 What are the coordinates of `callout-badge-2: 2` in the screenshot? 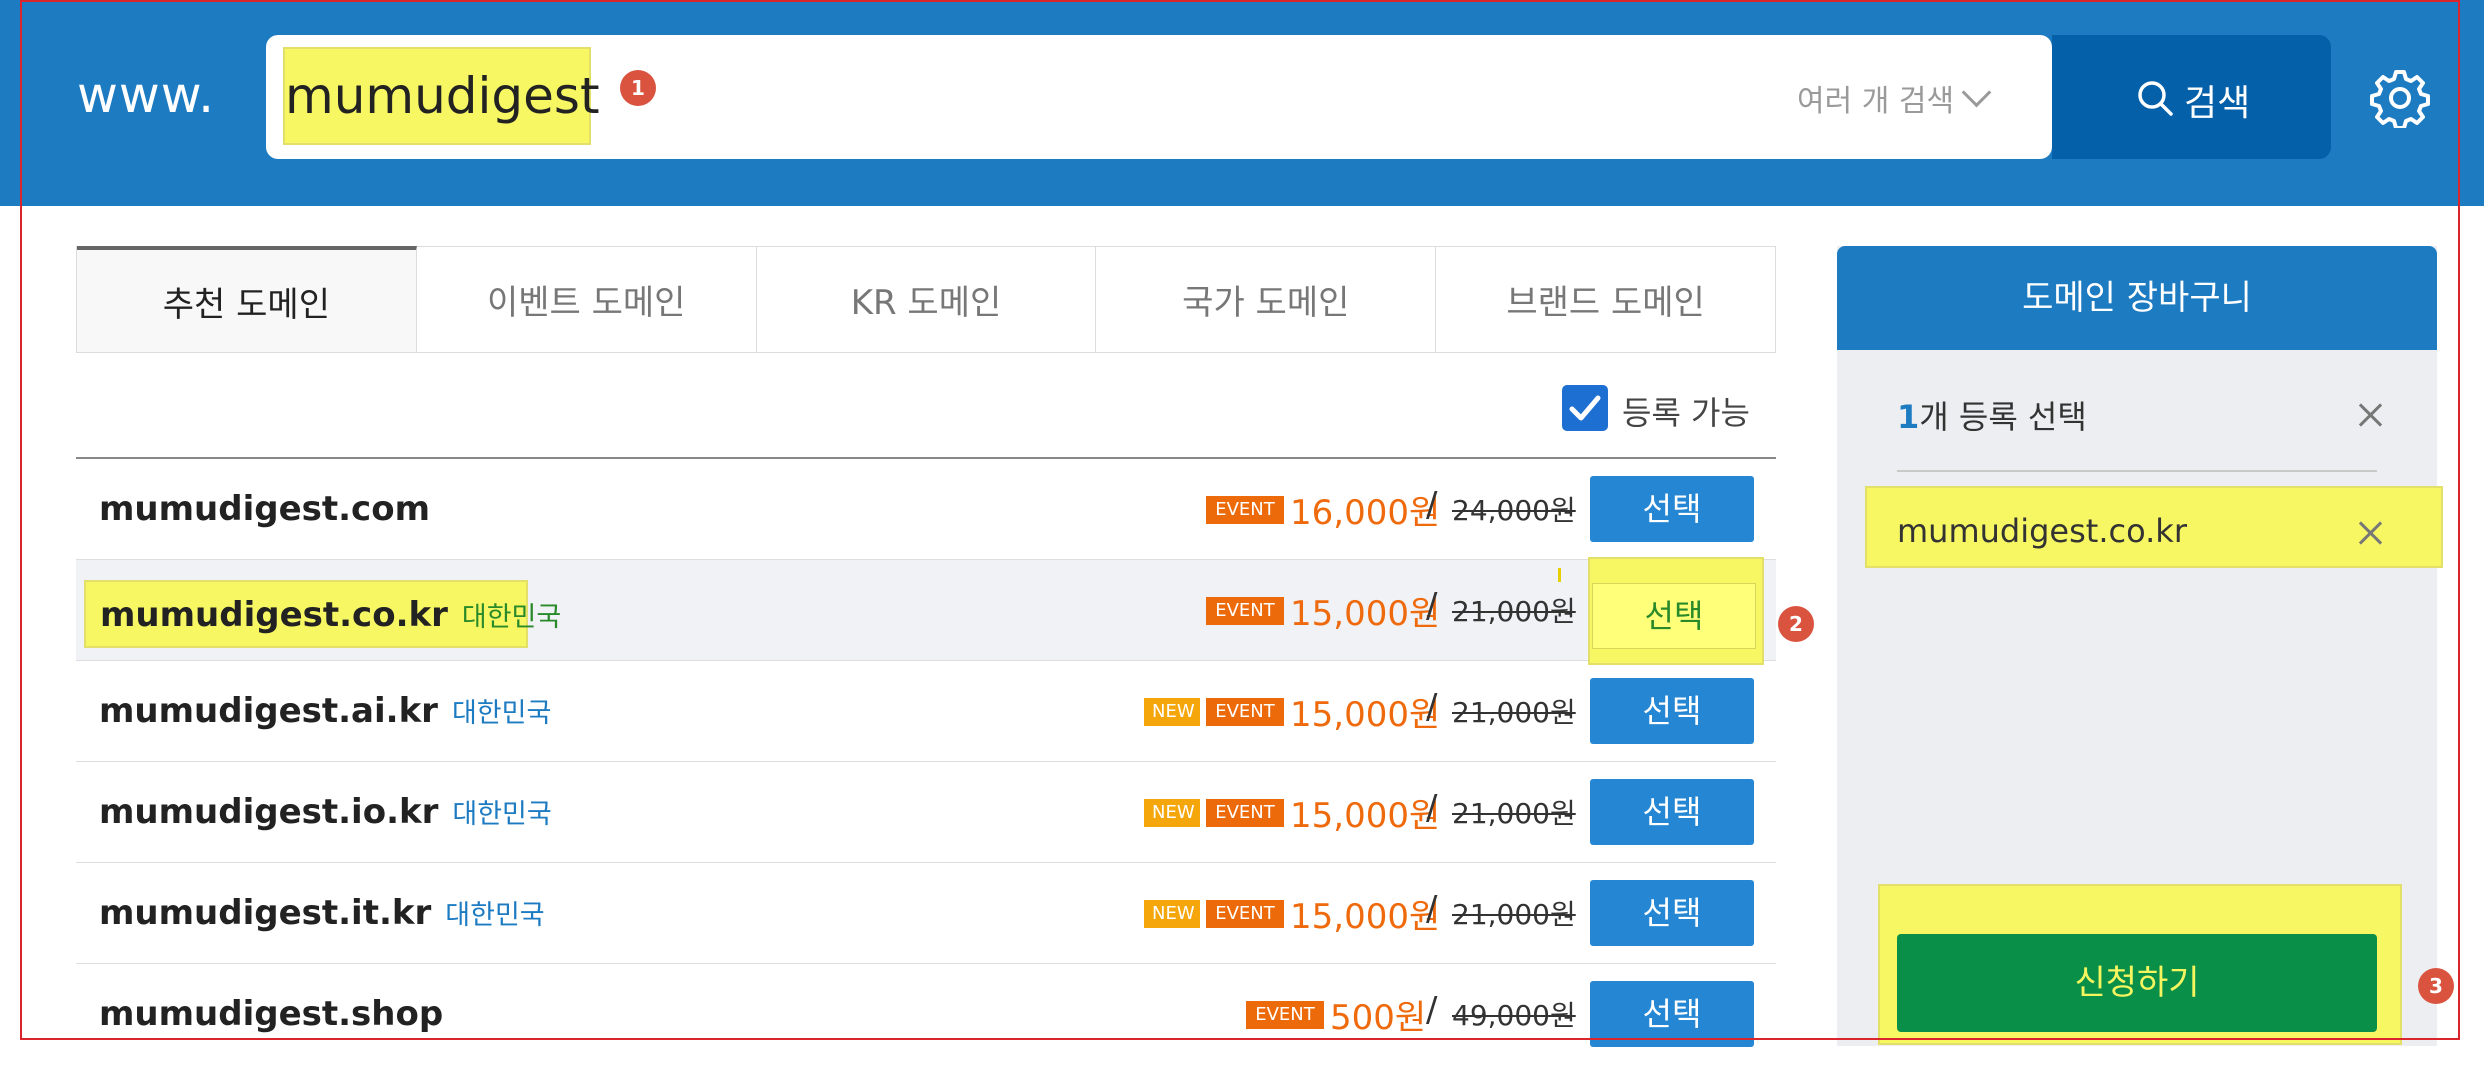 It's located at (1796, 624).